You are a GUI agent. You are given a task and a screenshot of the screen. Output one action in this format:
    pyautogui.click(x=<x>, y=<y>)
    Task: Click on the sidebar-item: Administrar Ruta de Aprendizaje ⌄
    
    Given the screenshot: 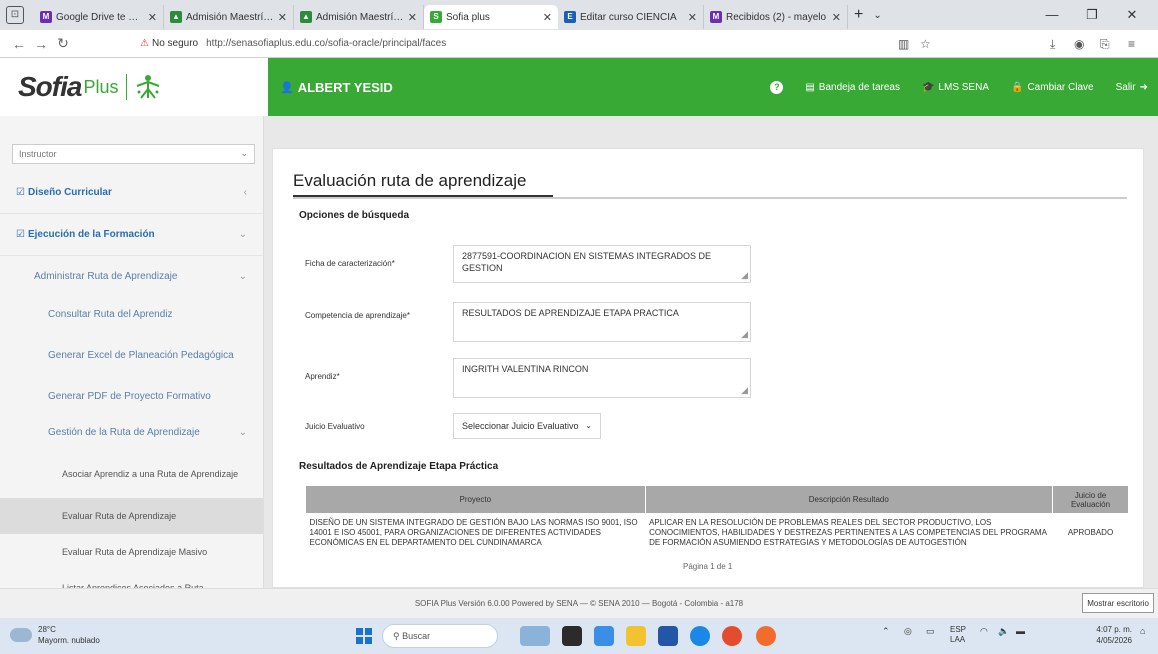 What is the action you would take?
    pyautogui.click(x=131, y=276)
    